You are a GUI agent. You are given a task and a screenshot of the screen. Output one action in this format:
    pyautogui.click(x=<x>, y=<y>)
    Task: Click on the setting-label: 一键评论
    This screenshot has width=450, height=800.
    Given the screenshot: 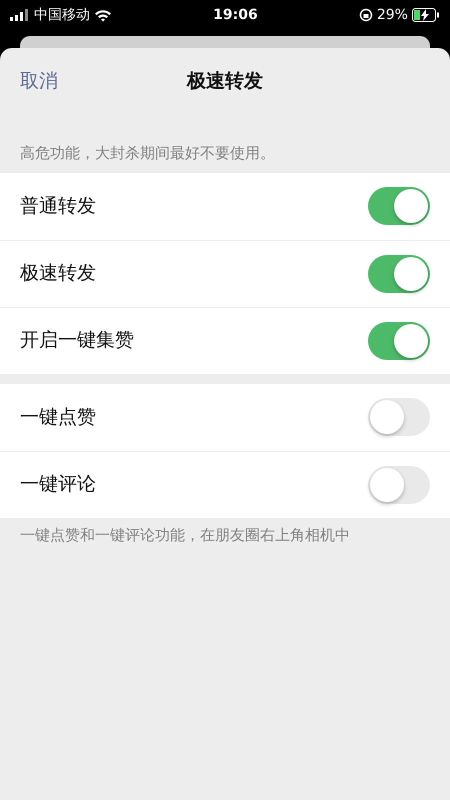 What is the action you would take?
    pyautogui.click(x=58, y=485)
    